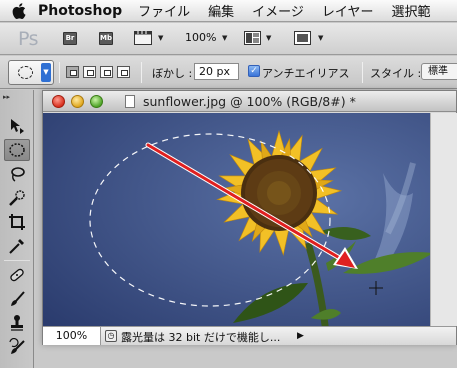  What do you see at coordinates (320, 38) in the screenshot?
I see `screen-mode-dropdown-icon: ▼` at bounding box center [320, 38].